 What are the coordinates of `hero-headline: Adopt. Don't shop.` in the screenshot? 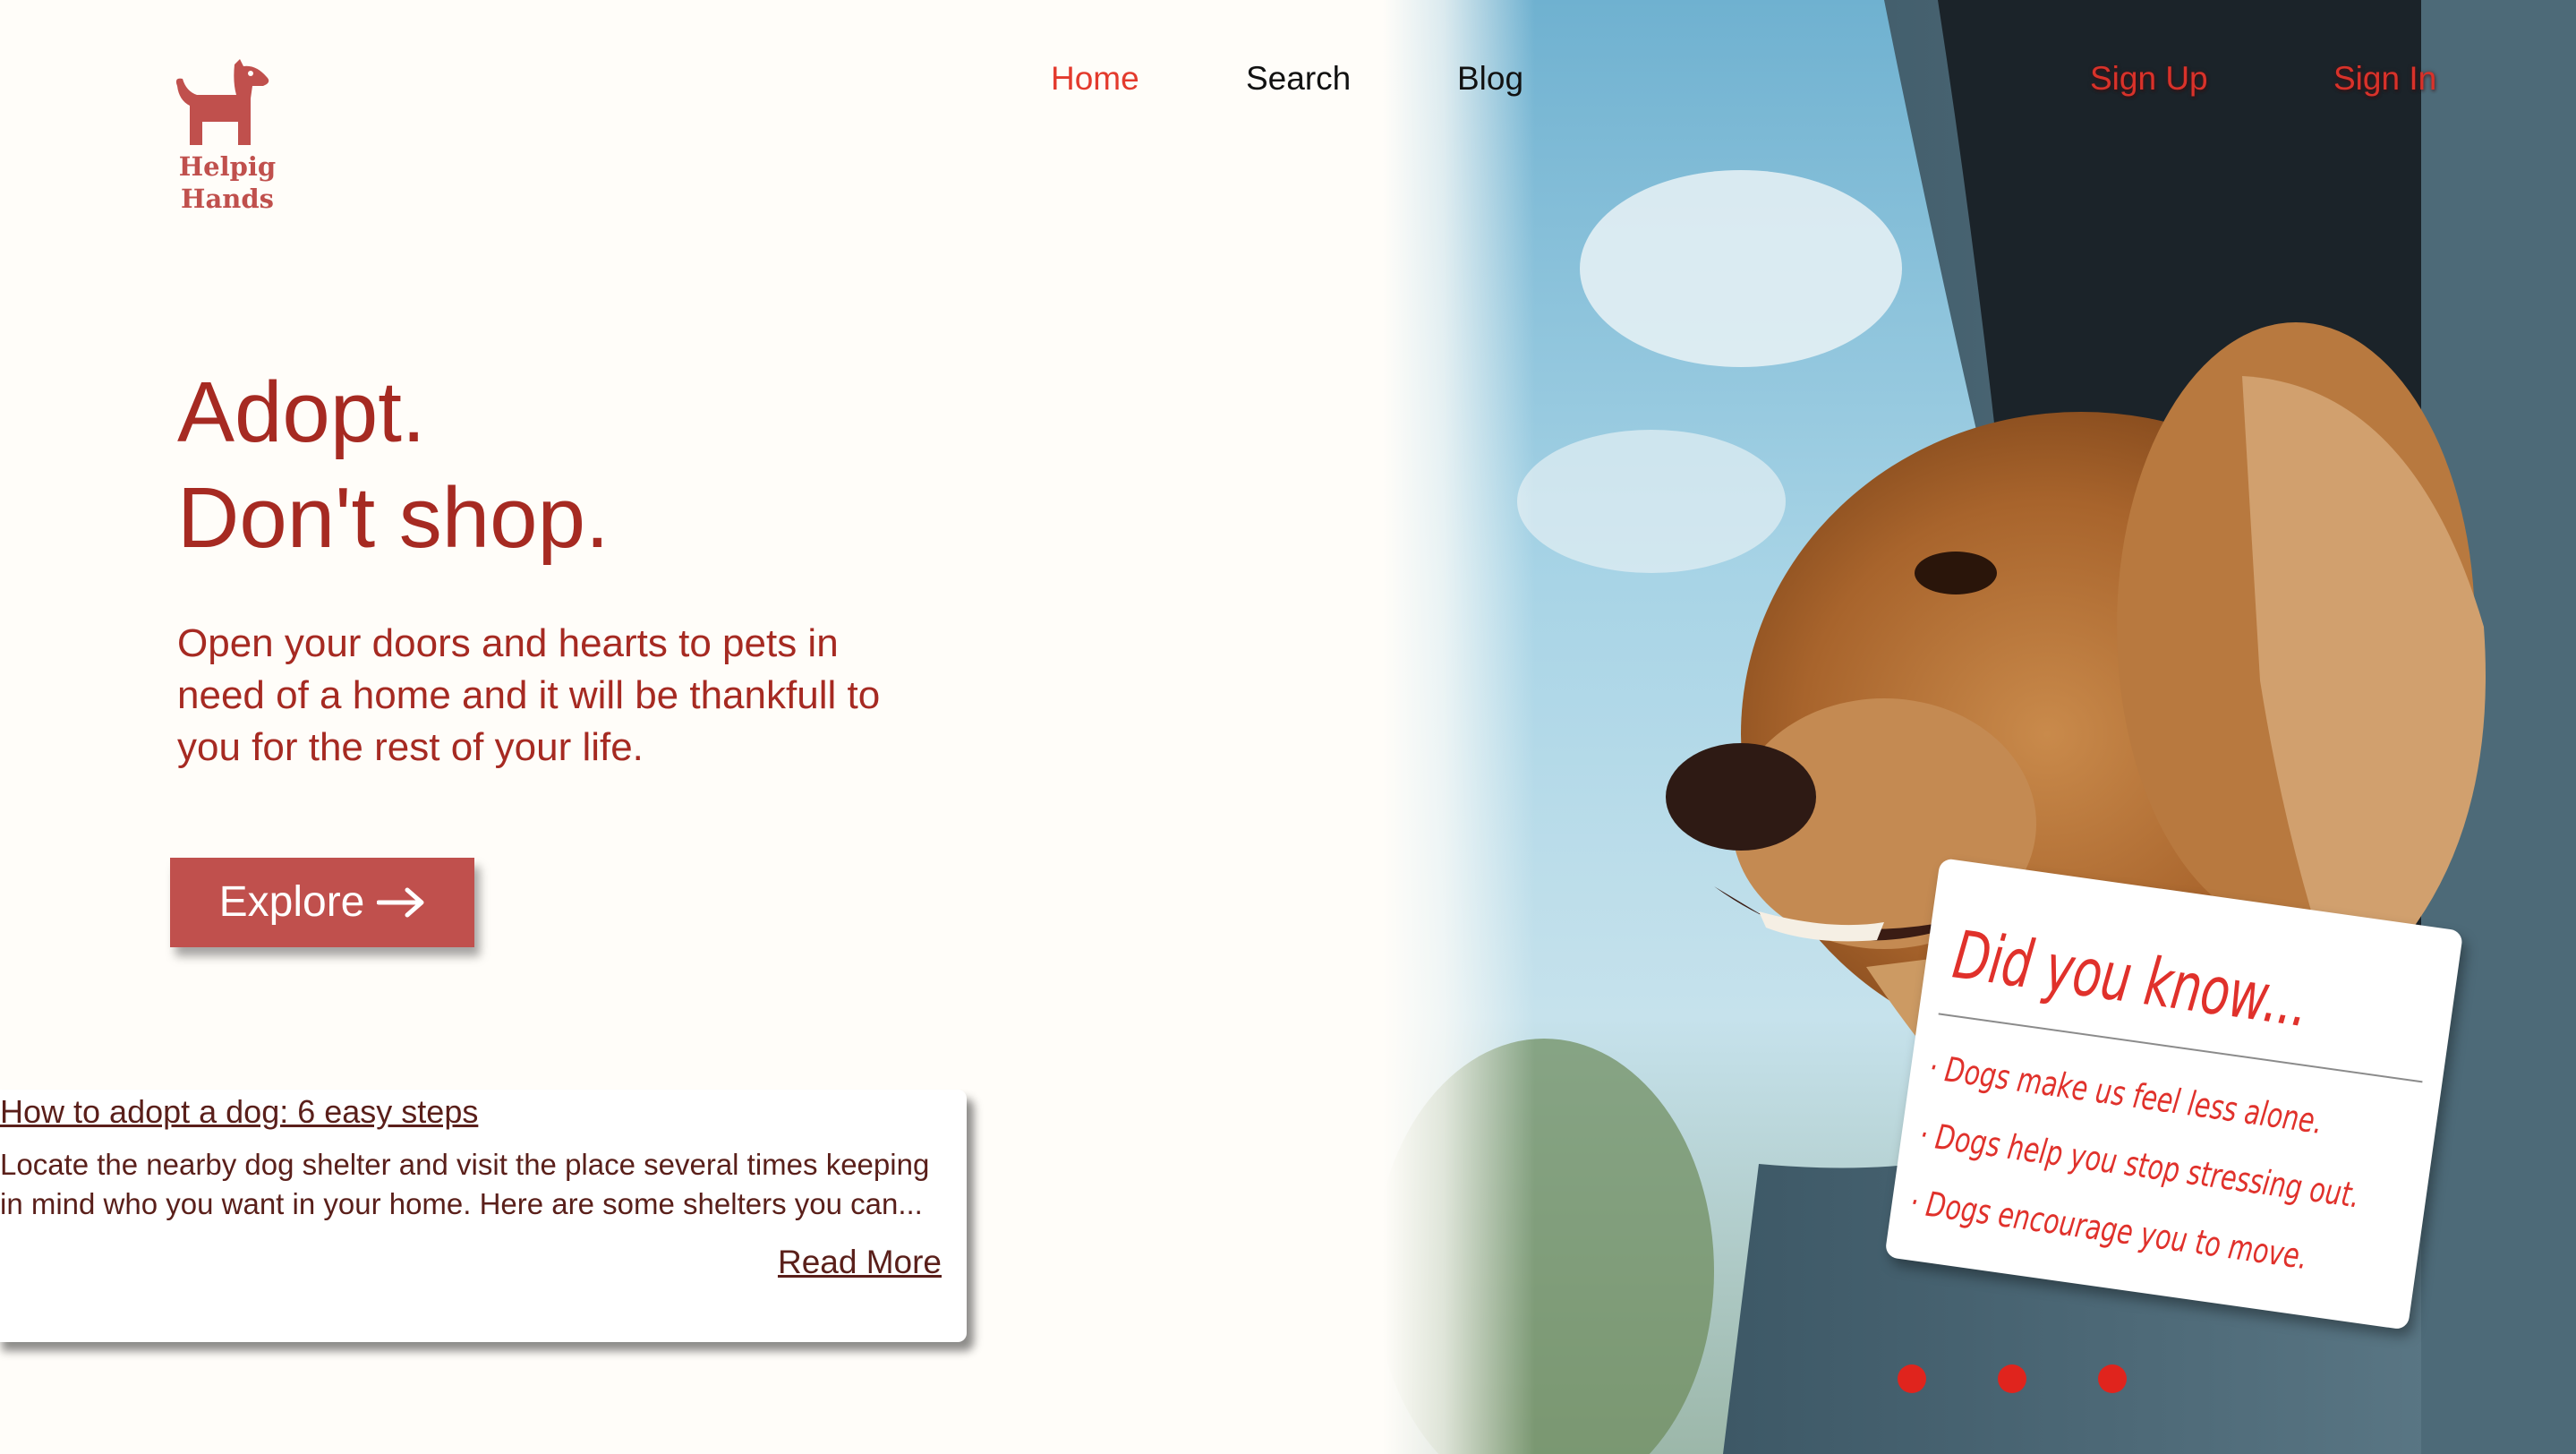 It's located at (393, 465).